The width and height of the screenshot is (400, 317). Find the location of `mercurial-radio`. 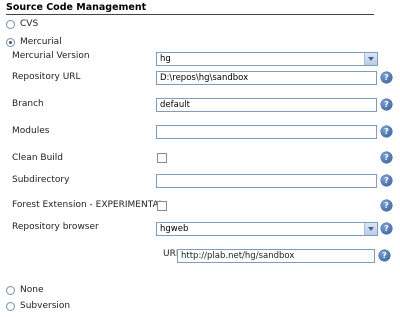

mercurial-radio is located at coordinates (10, 42).